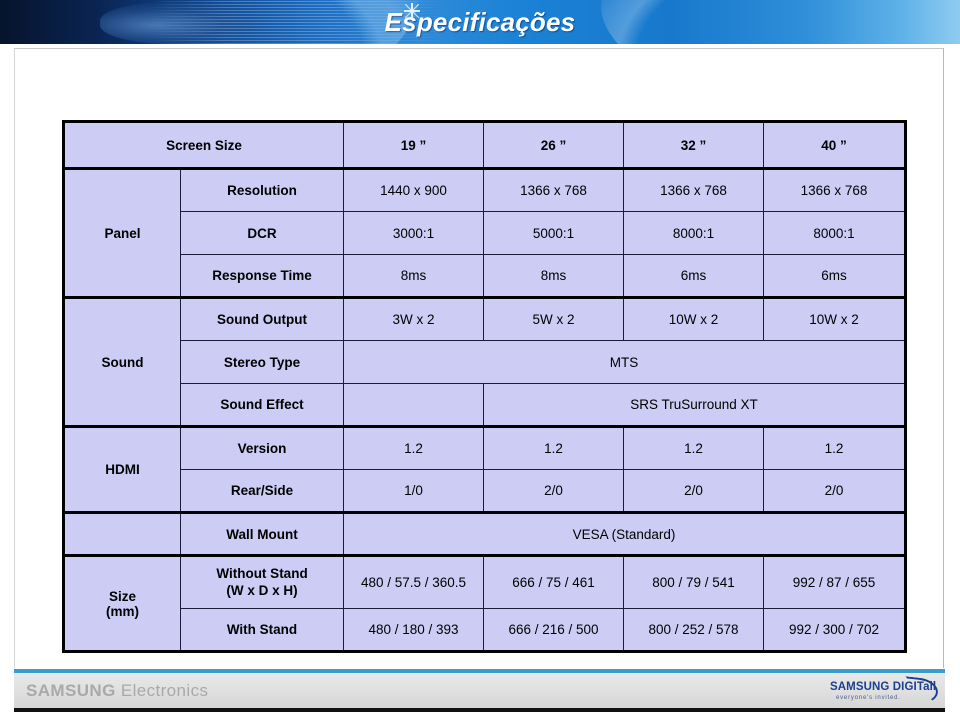 This screenshot has width=960, height=716. Describe the element at coordinates (122, 233) in the screenshot. I see `category-panel: Panel` at that location.